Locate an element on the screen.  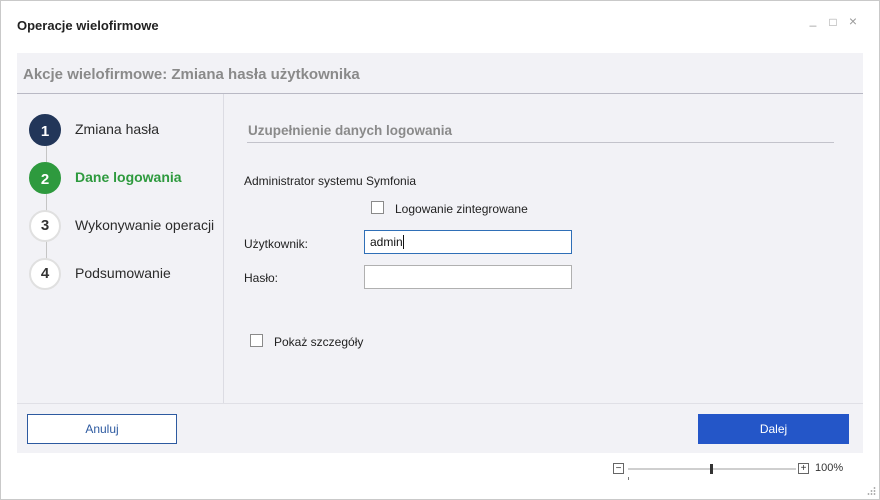
step-item-2: 2 Dane logowania is located at coordinates (129, 180).